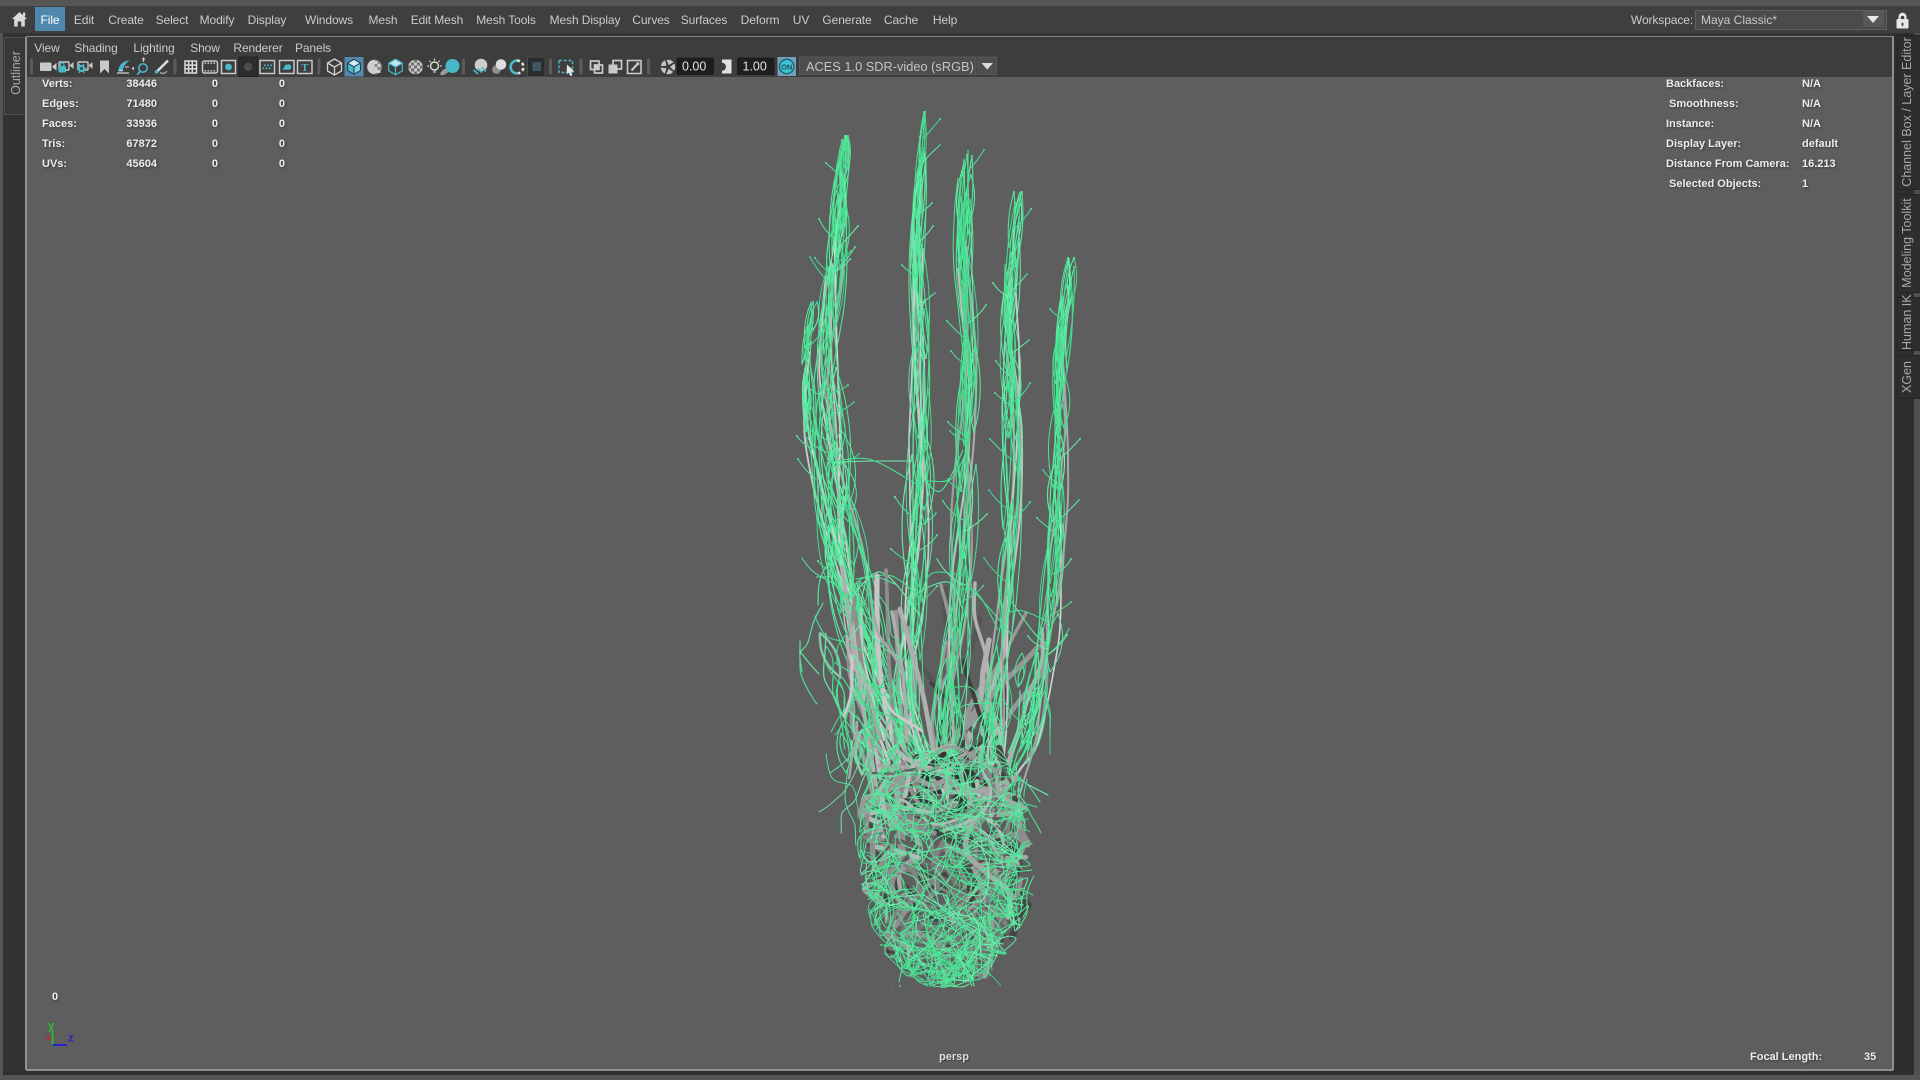 This screenshot has height=1080, width=1920. Describe the element at coordinates (304, 68) in the screenshot. I see `svg-text: T` at that location.